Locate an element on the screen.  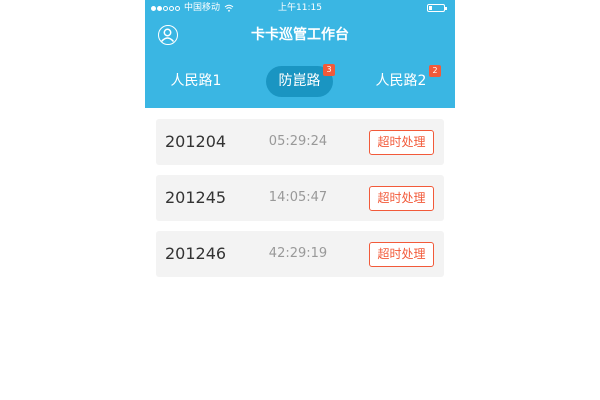
tab-badge: 2 is located at coordinates (435, 71).